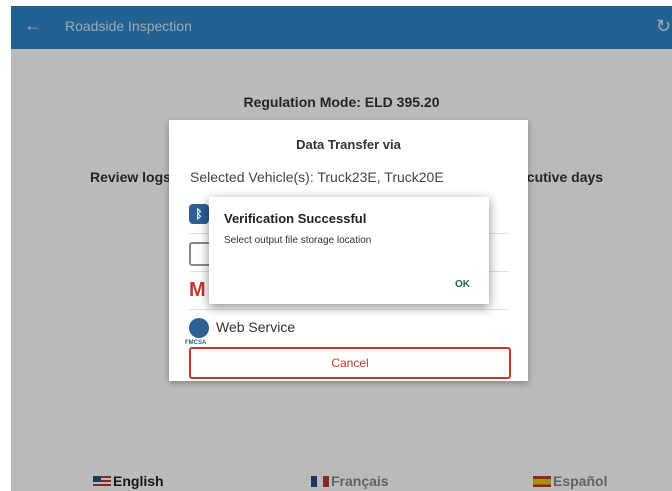  What do you see at coordinates (298, 240) in the screenshot?
I see `verification-message: Select output file storage location` at bounding box center [298, 240].